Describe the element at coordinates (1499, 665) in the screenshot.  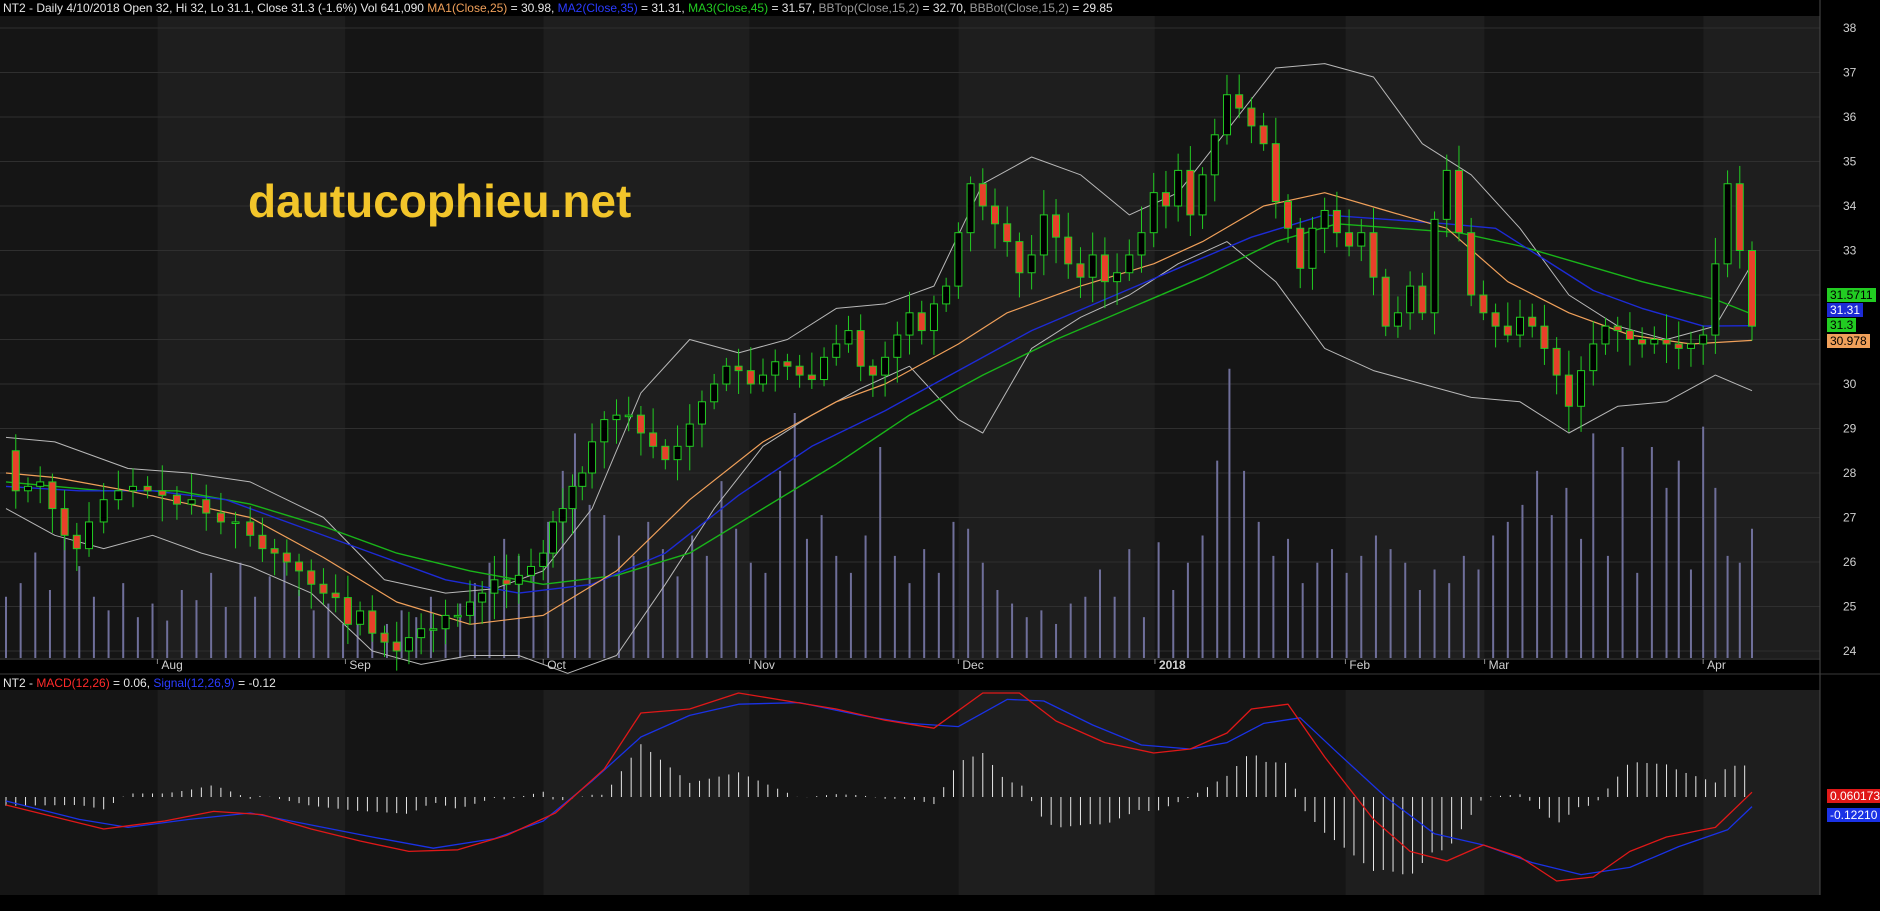
I see `x-tick-label: Mar` at that location.